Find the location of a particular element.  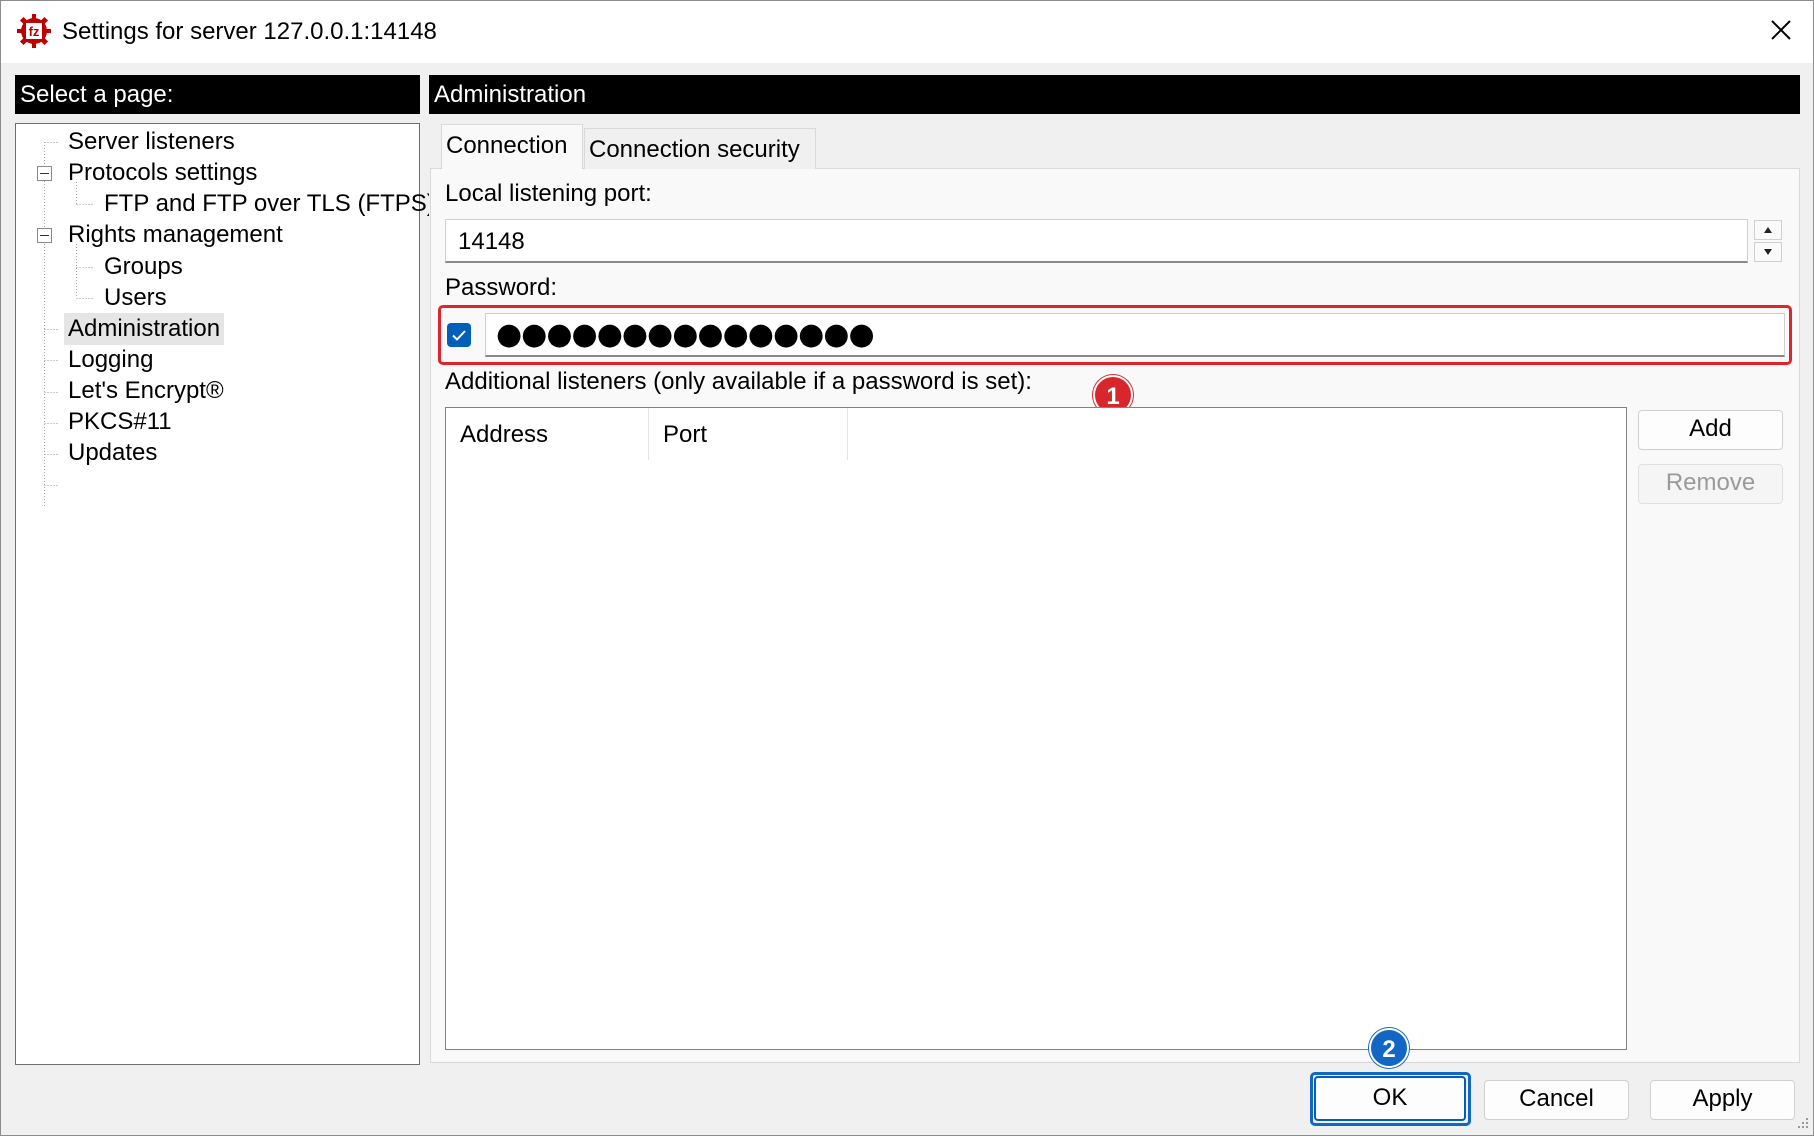

tree-item-users: Users is located at coordinates (135, 298).